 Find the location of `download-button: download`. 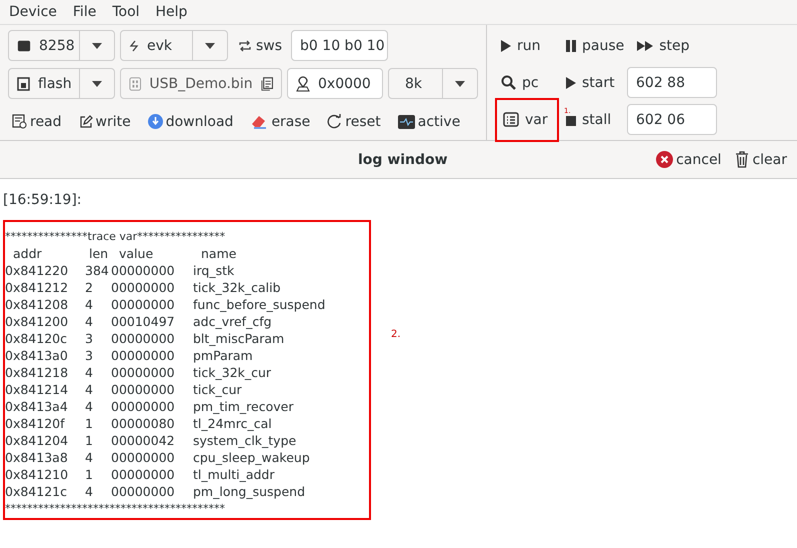

download-button: download is located at coordinates (191, 122).